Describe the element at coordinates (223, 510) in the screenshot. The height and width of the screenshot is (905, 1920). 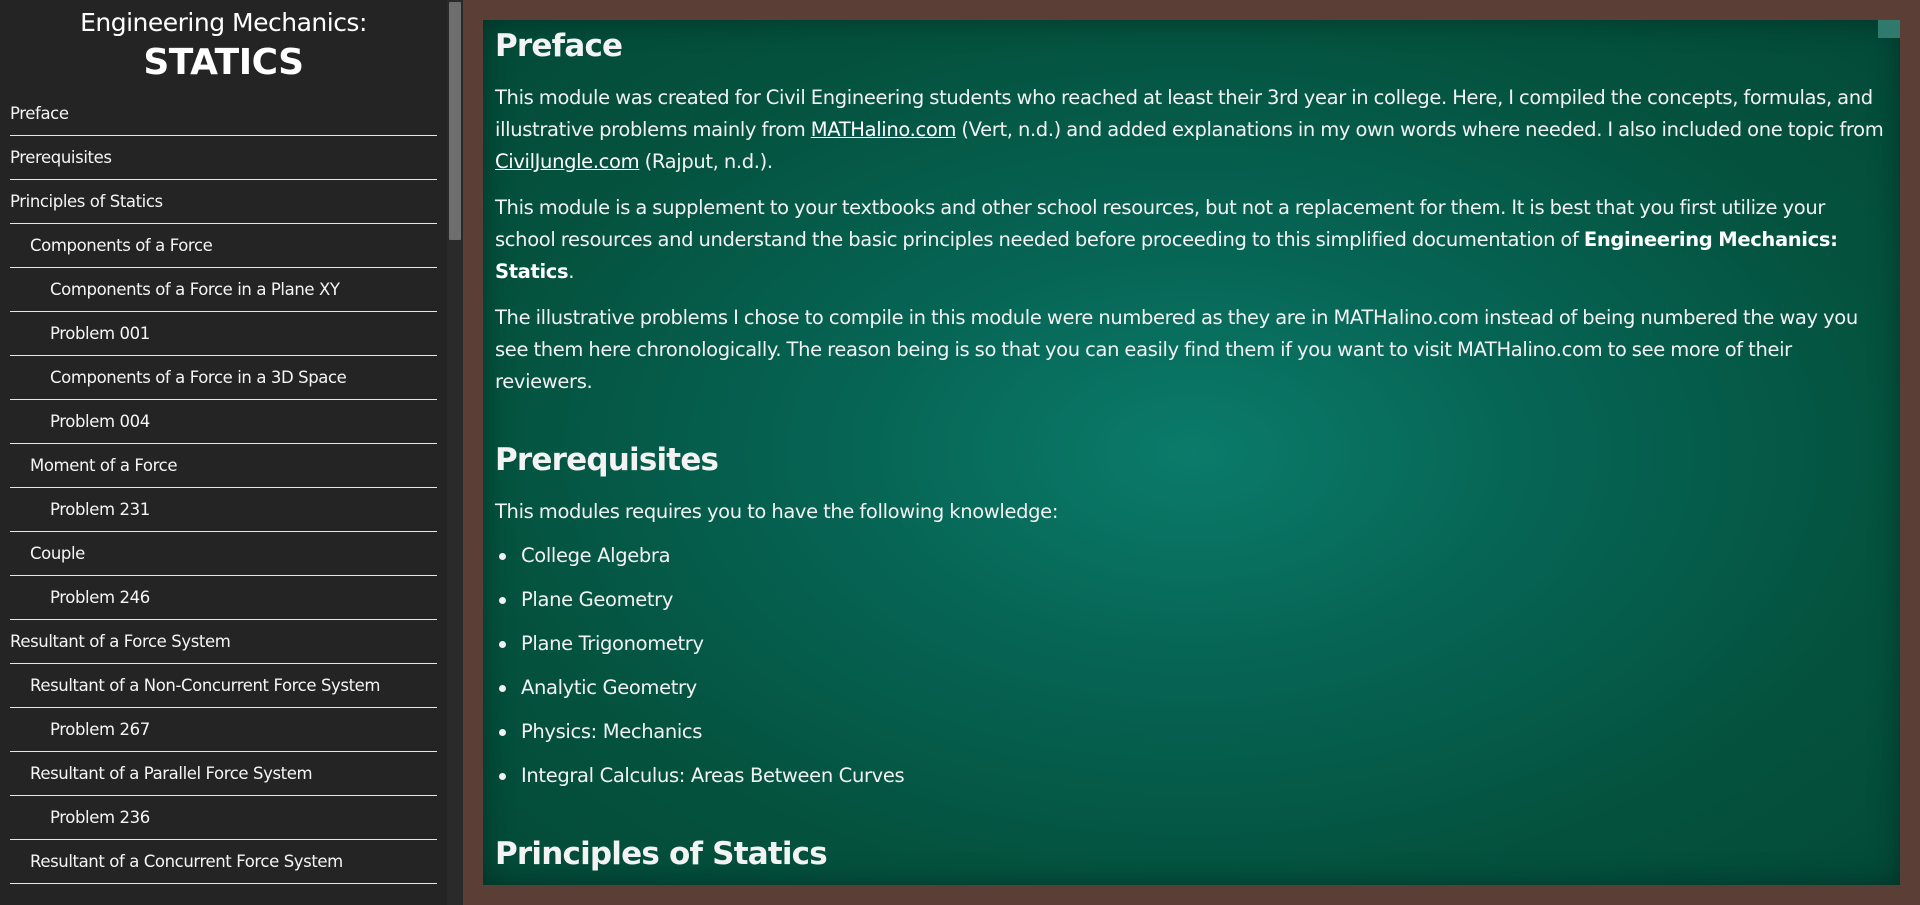
I see `toc-item-problem-231: Problem 231` at that location.